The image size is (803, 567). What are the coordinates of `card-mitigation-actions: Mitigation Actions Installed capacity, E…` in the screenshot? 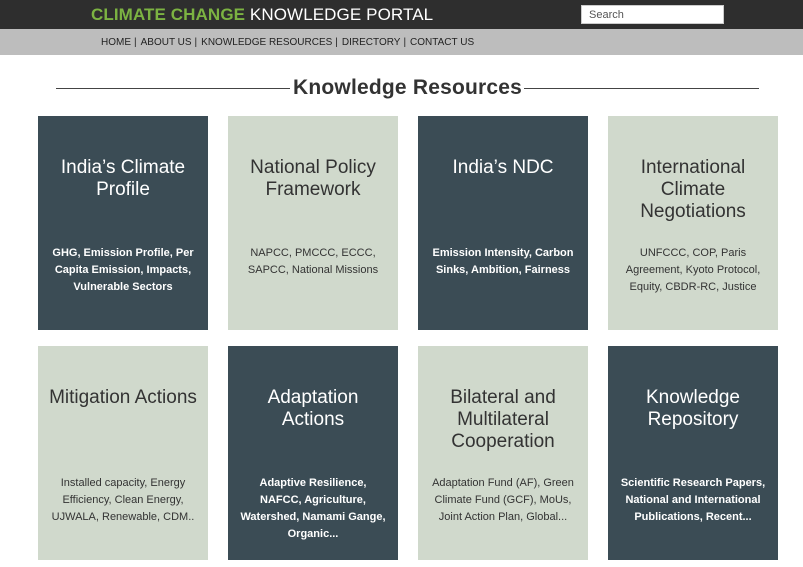 It's located at (123, 453).